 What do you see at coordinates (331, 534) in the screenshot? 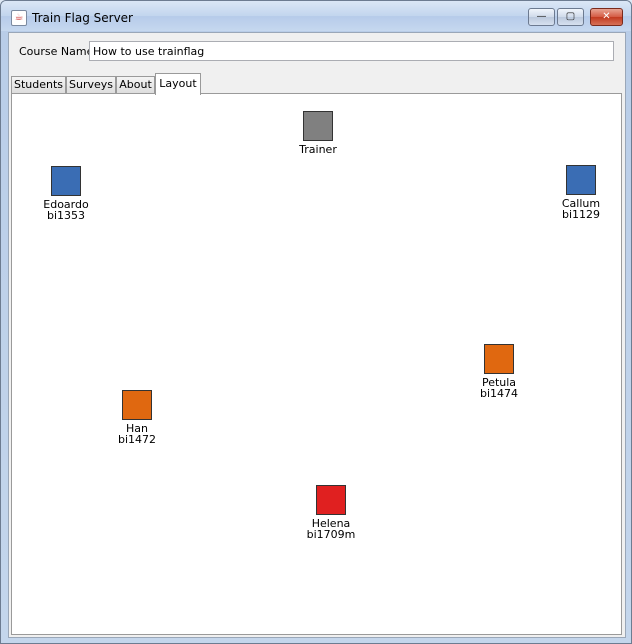
I see `student-id: bi1709m` at bounding box center [331, 534].